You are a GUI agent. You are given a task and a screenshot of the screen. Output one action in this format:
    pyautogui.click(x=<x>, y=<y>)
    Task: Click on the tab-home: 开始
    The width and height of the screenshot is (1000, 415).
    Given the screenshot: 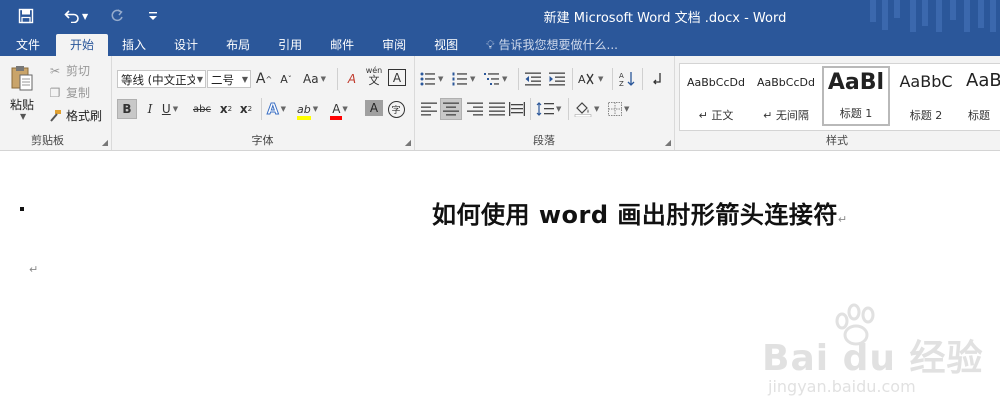 What is the action you would take?
    pyautogui.click(x=82, y=45)
    